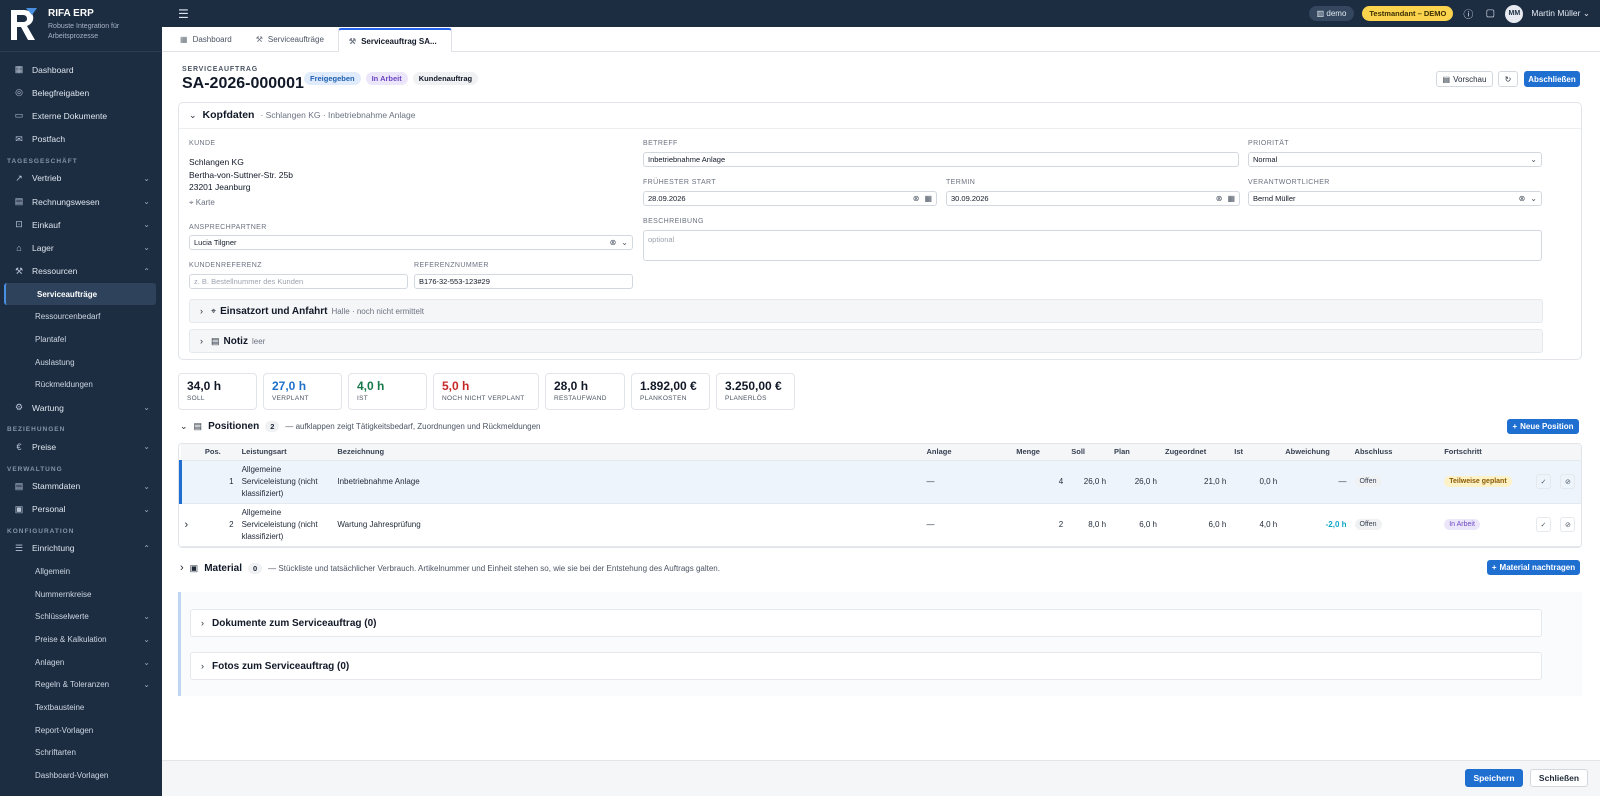 This screenshot has width=1600, height=796. What do you see at coordinates (1464, 79) in the screenshot?
I see `preview-button: ▤ Vorschau` at bounding box center [1464, 79].